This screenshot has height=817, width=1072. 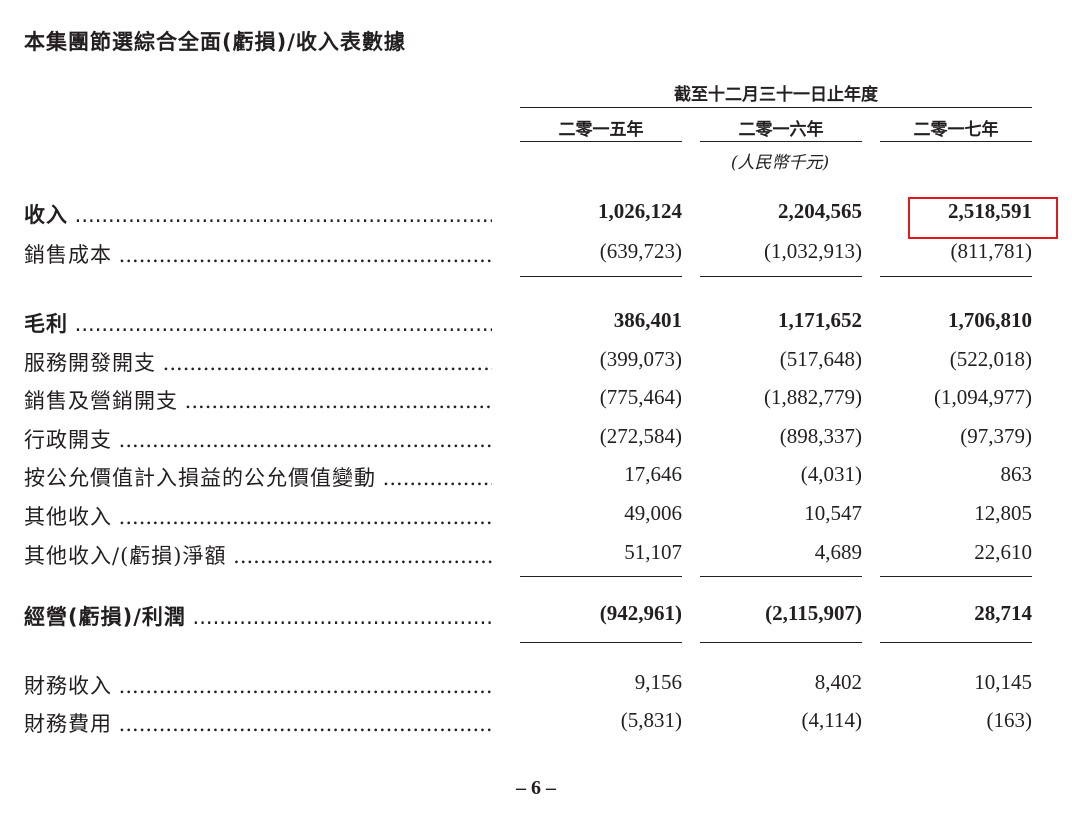 What do you see at coordinates (776, 95) in the screenshot?
I see `period-header: 截至十二月三十一日止年度` at bounding box center [776, 95].